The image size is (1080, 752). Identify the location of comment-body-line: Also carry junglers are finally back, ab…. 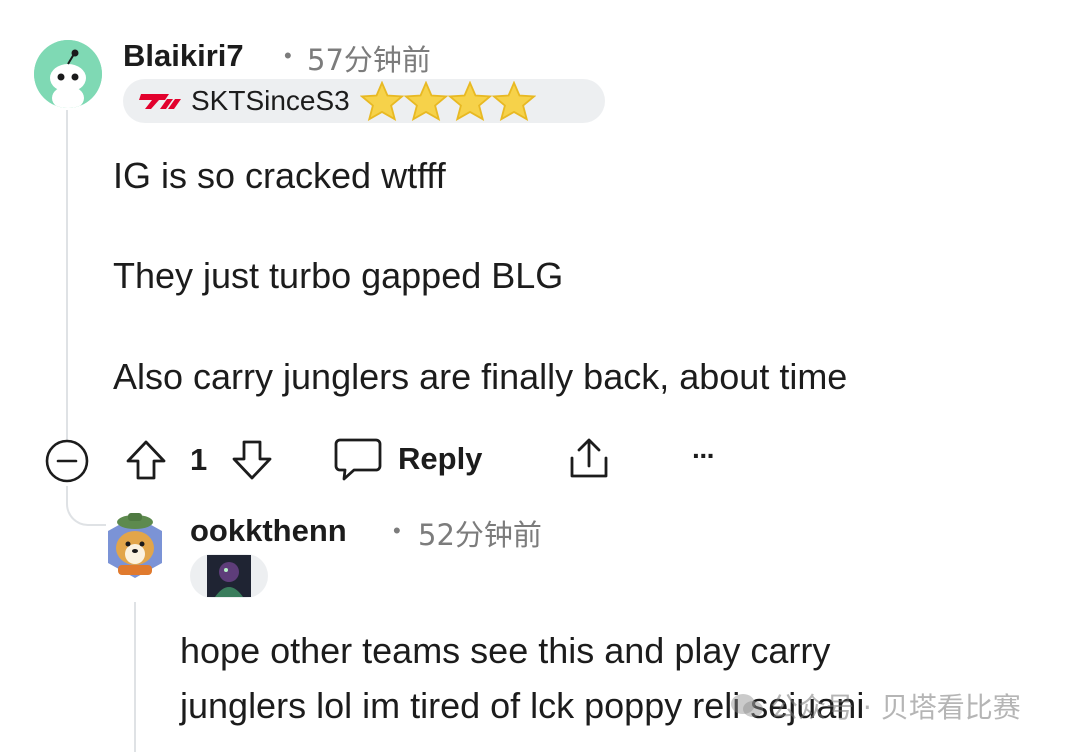
(480, 376).